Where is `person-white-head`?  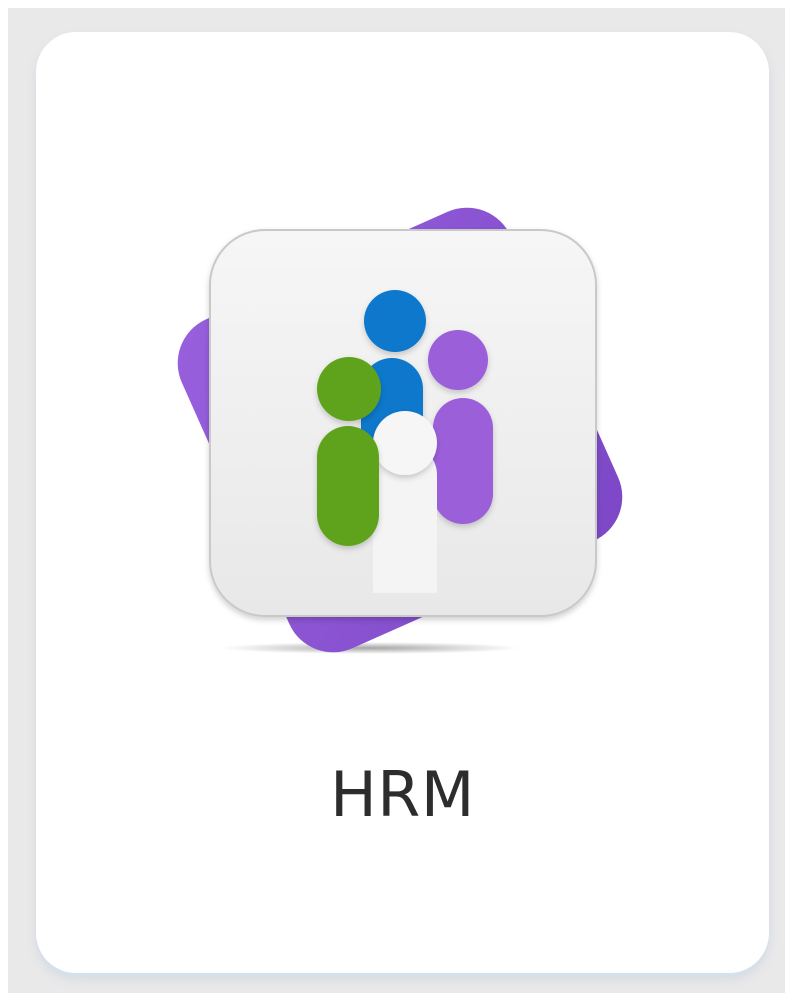
person-white-head is located at coordinates (405, 443).